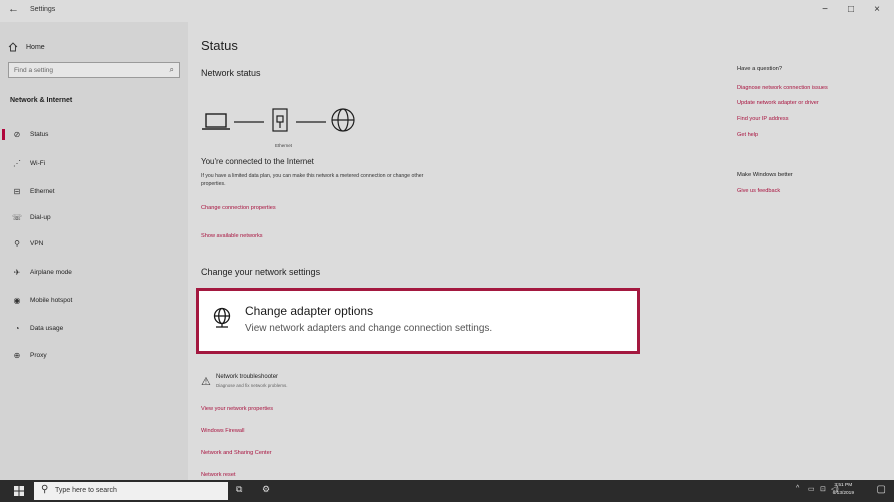 This screenshot has width=894, height=502. What do you see at coordinates (17, 134) in the screenshot?
I see `status-icon: ⊘` at bounding box center [17, 134].